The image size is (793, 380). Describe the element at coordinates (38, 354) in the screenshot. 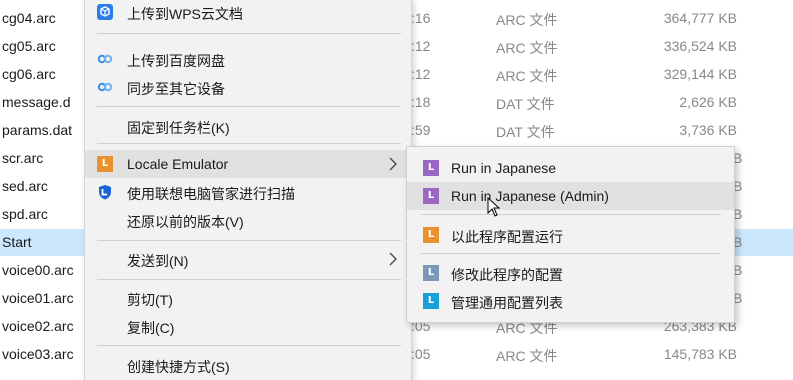

I see `file-name: voice03.arc` at that location.